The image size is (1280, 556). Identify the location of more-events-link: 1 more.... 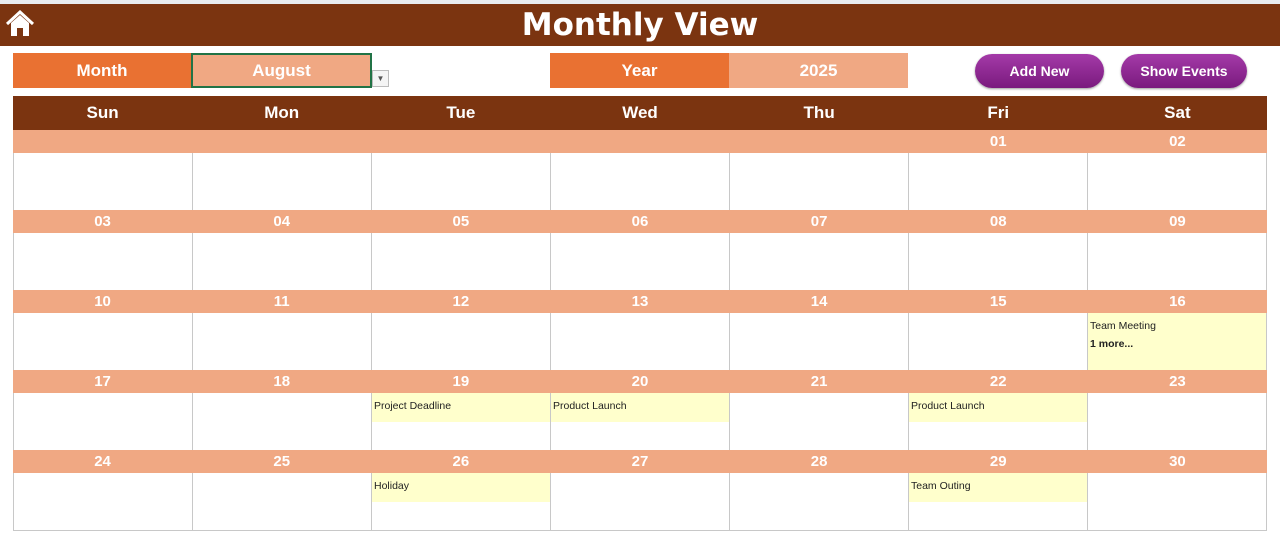
(1177, 341).